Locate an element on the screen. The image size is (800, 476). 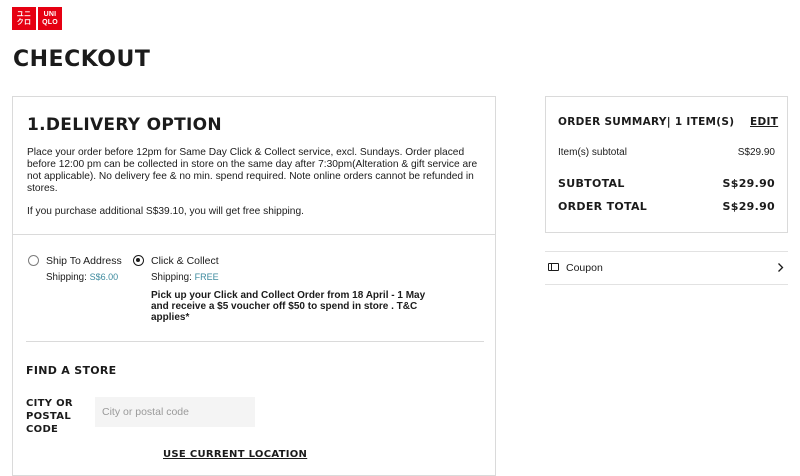
click-and-collect-shipping: Shipping: FREE is located at coordinates (185, 277).